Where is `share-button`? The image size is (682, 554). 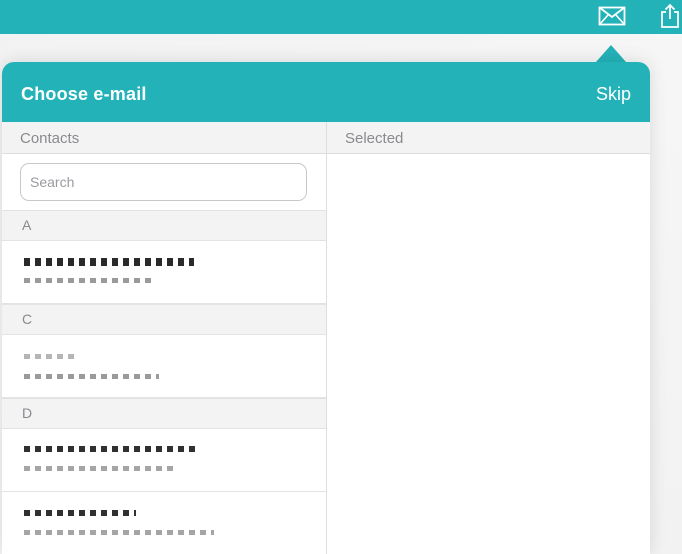 share-button is located at coordinates (669, 16).